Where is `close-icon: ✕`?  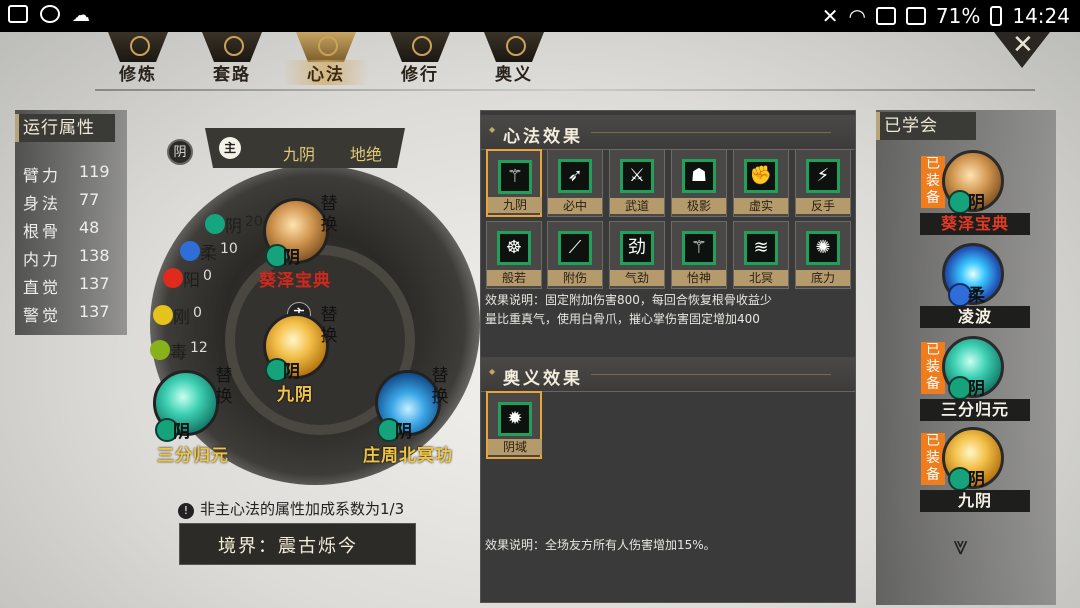
close-icon: ✕ is located at coordinates (1023, 45).